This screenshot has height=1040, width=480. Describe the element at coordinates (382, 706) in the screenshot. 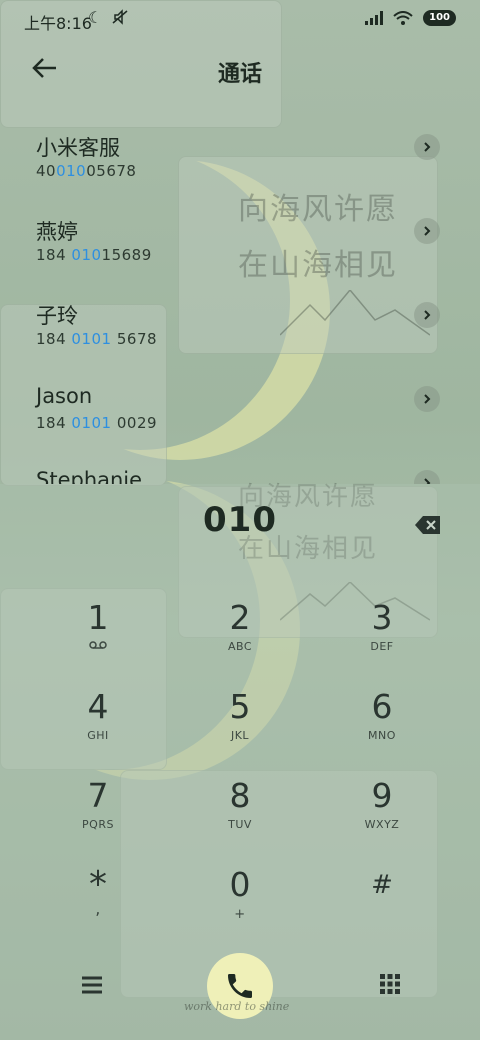

I see `key-digit: 6` at that location.